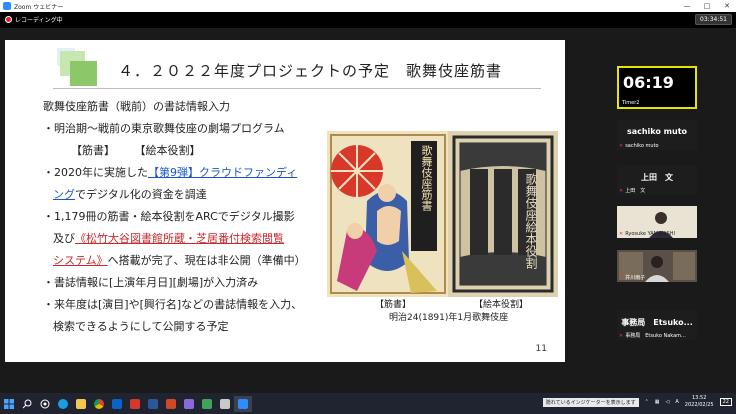 This screenshot has width=736, height=414. Describe the element at coordinates (63, 404) in the screenshot. I see `edge-icon` at that location.